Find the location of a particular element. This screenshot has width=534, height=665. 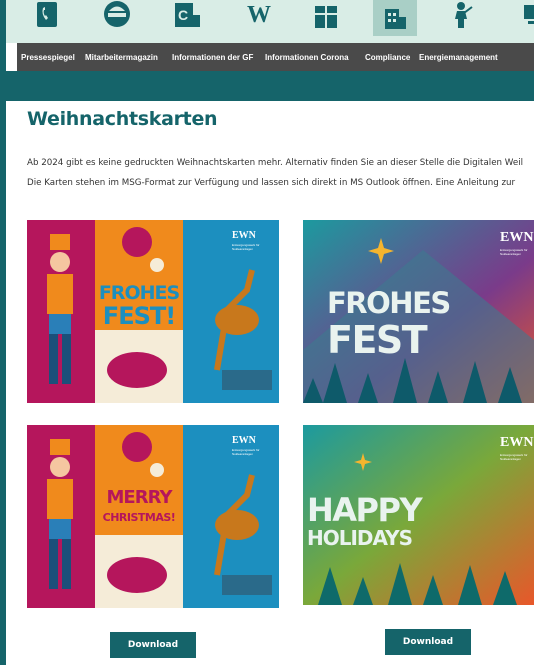

card-greeting-line-1: MERRY is located at coordinates (139, 497).